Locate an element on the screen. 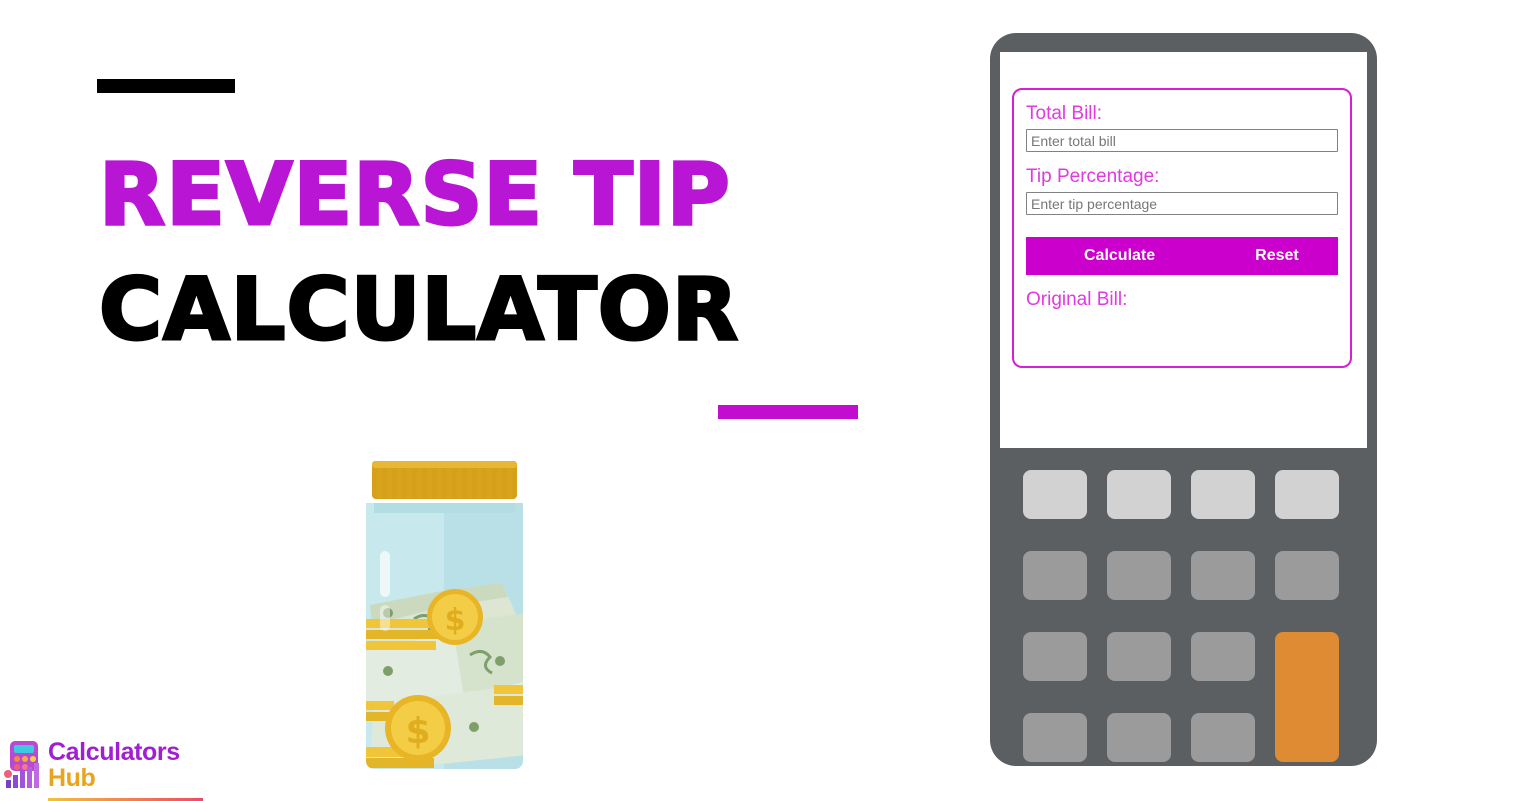 This screenshot has height=801, width=1520. calculators-hub-logo: Calculators Hub is located at coordinates (104, 770).